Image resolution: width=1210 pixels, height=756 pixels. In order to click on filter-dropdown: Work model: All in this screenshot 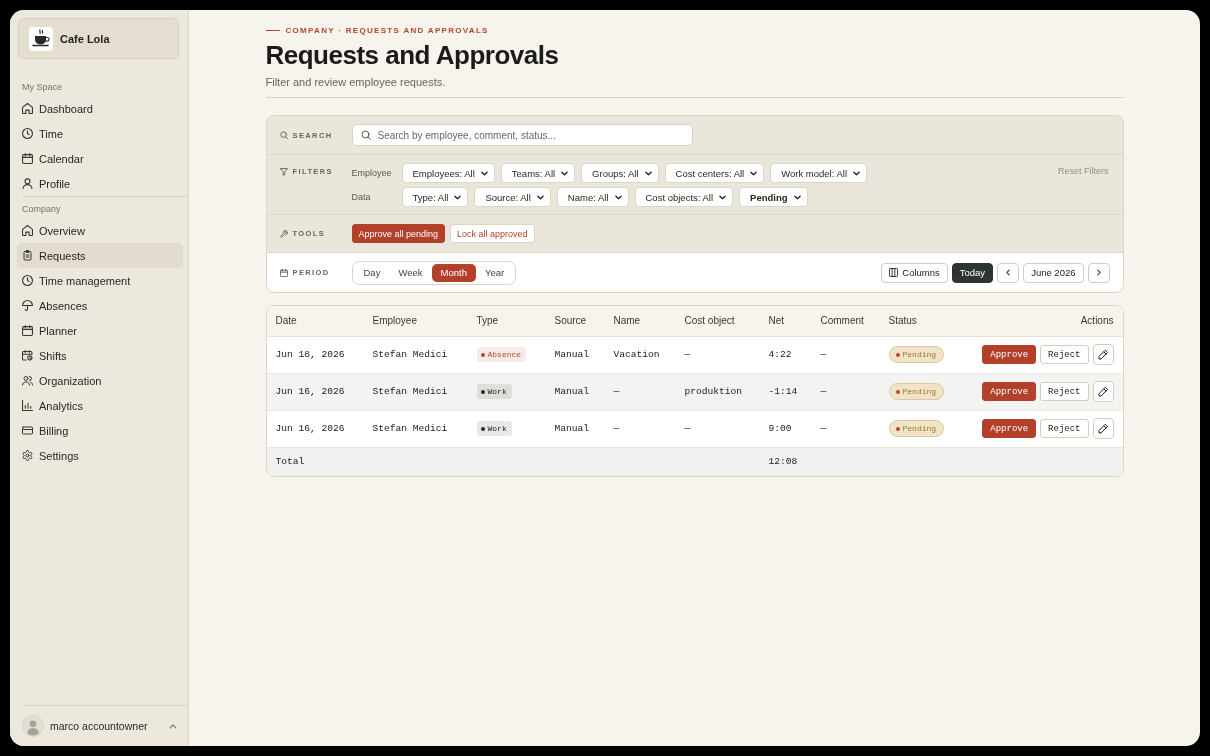, I will do `click(819, 173)`.